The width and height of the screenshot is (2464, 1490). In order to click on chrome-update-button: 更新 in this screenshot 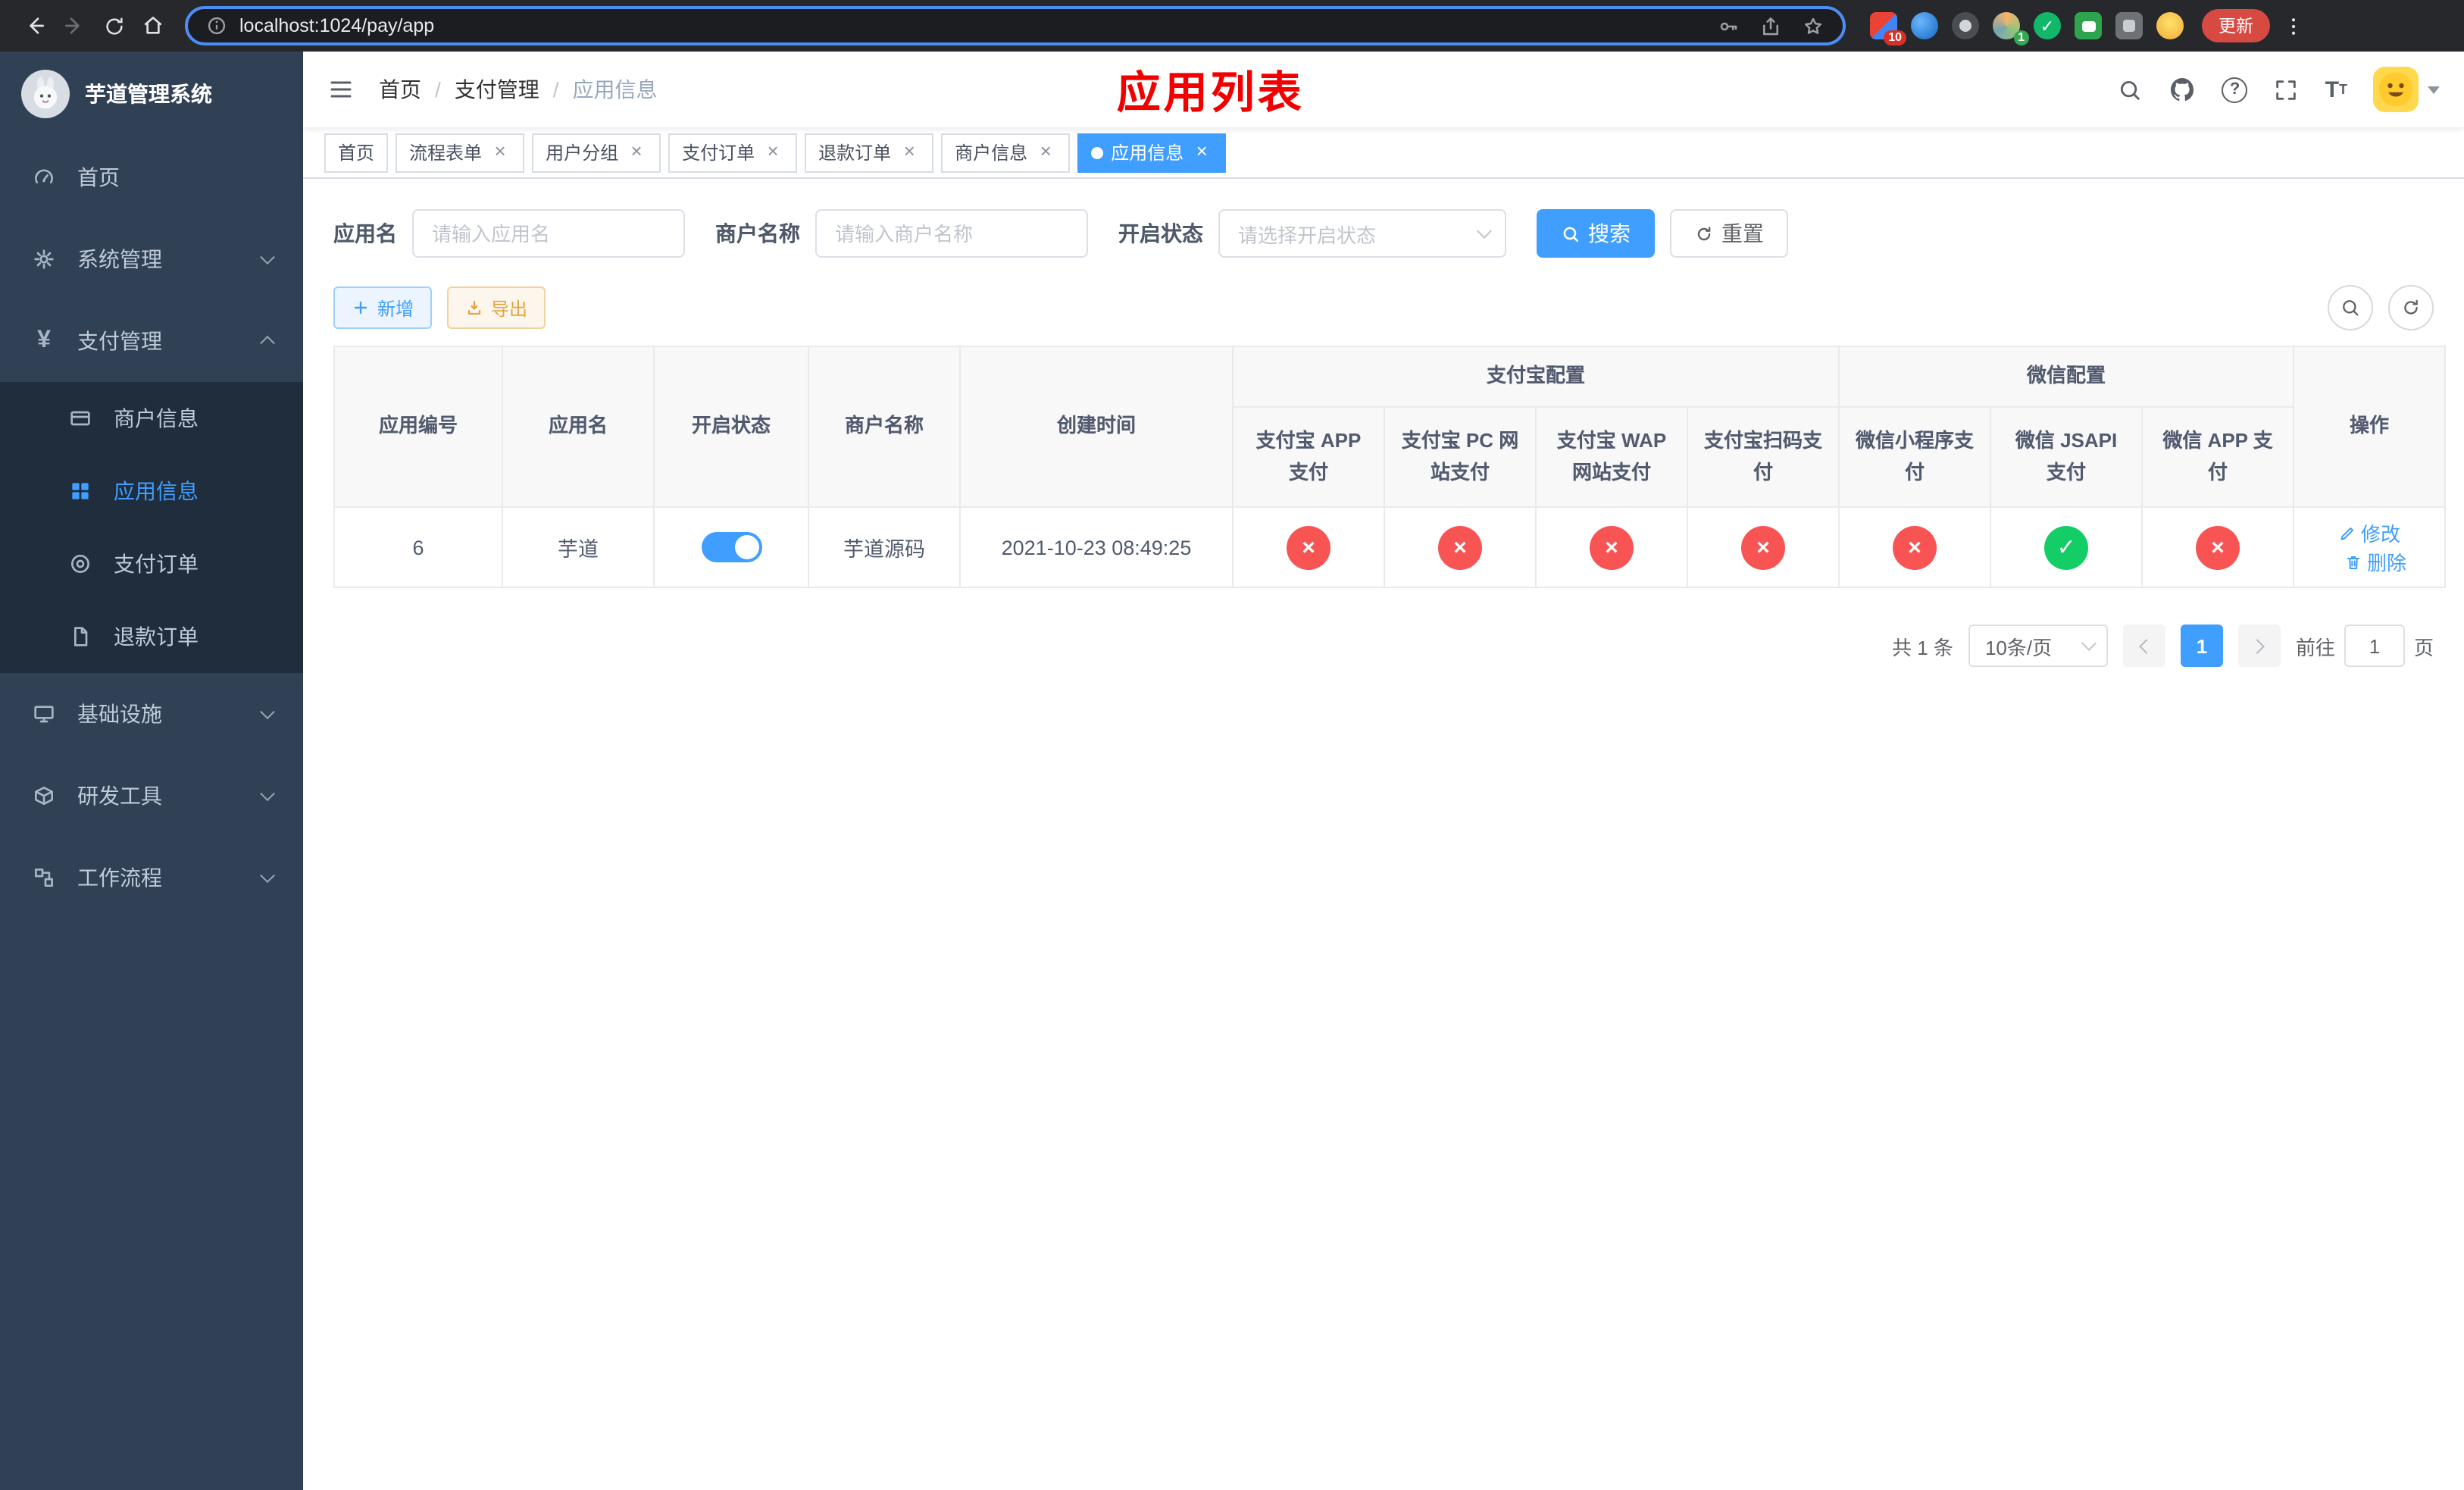, I will do `click(2236, 26)`.